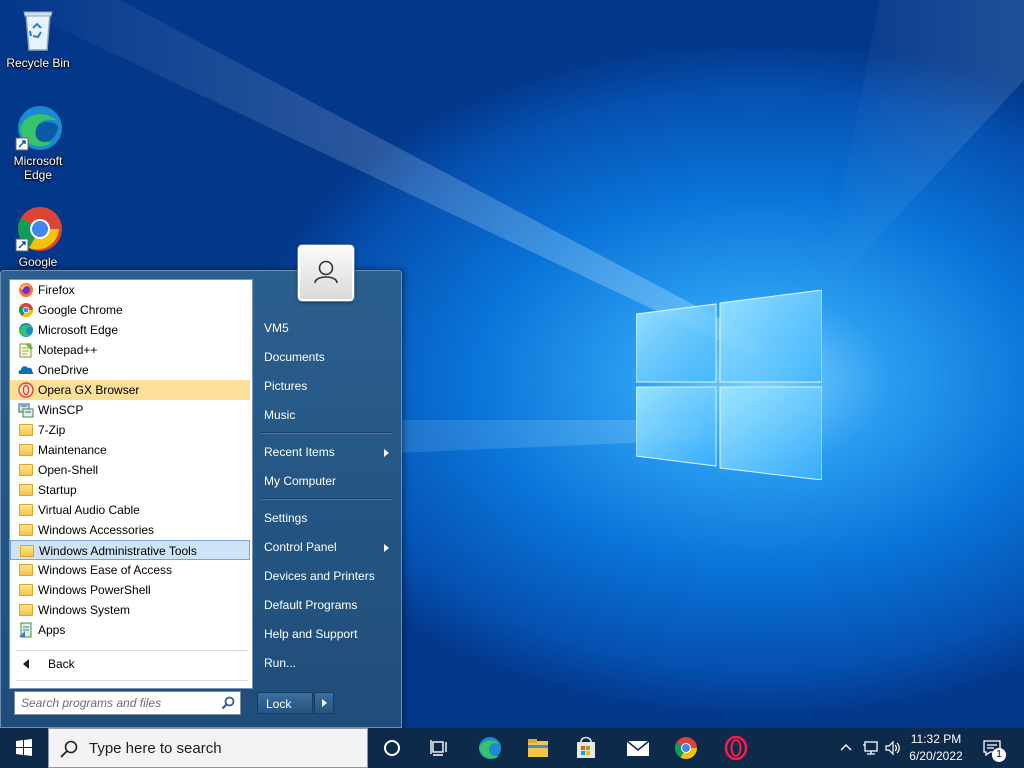 The width and height of the screenshot is (1024, 768). I want to click on lock-label: Lock, so click(279, 704).